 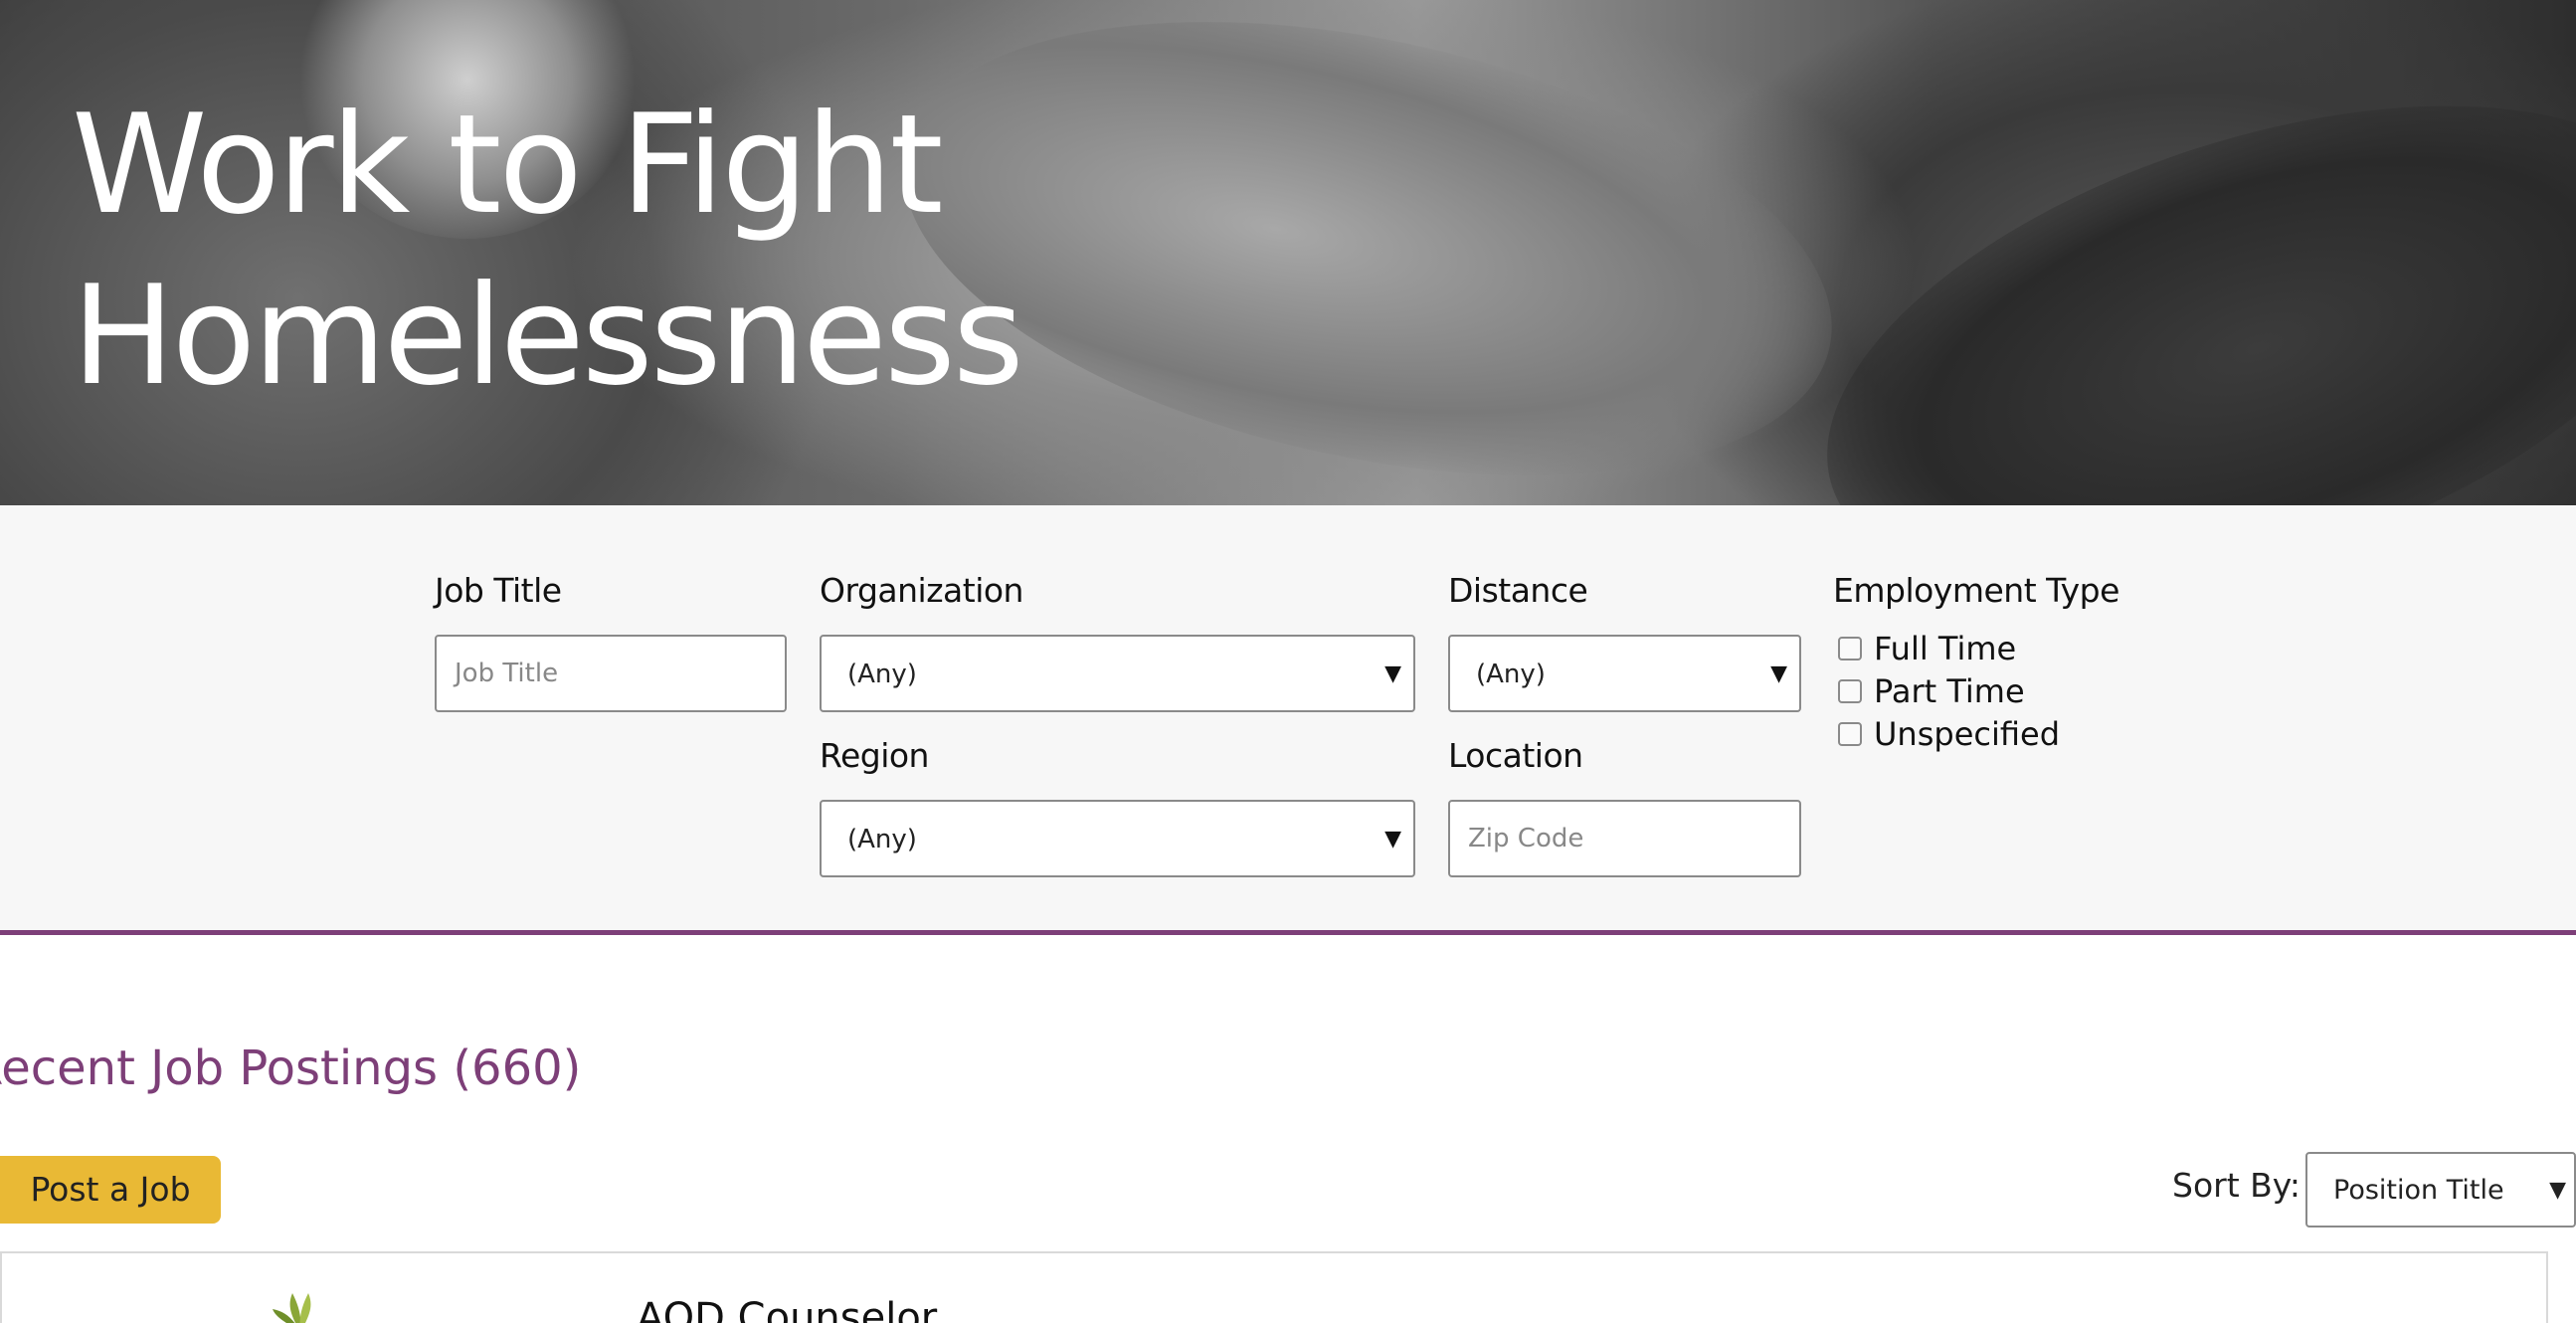 I want to click on region-selected-value: (Any), so click(x=882, y=839).